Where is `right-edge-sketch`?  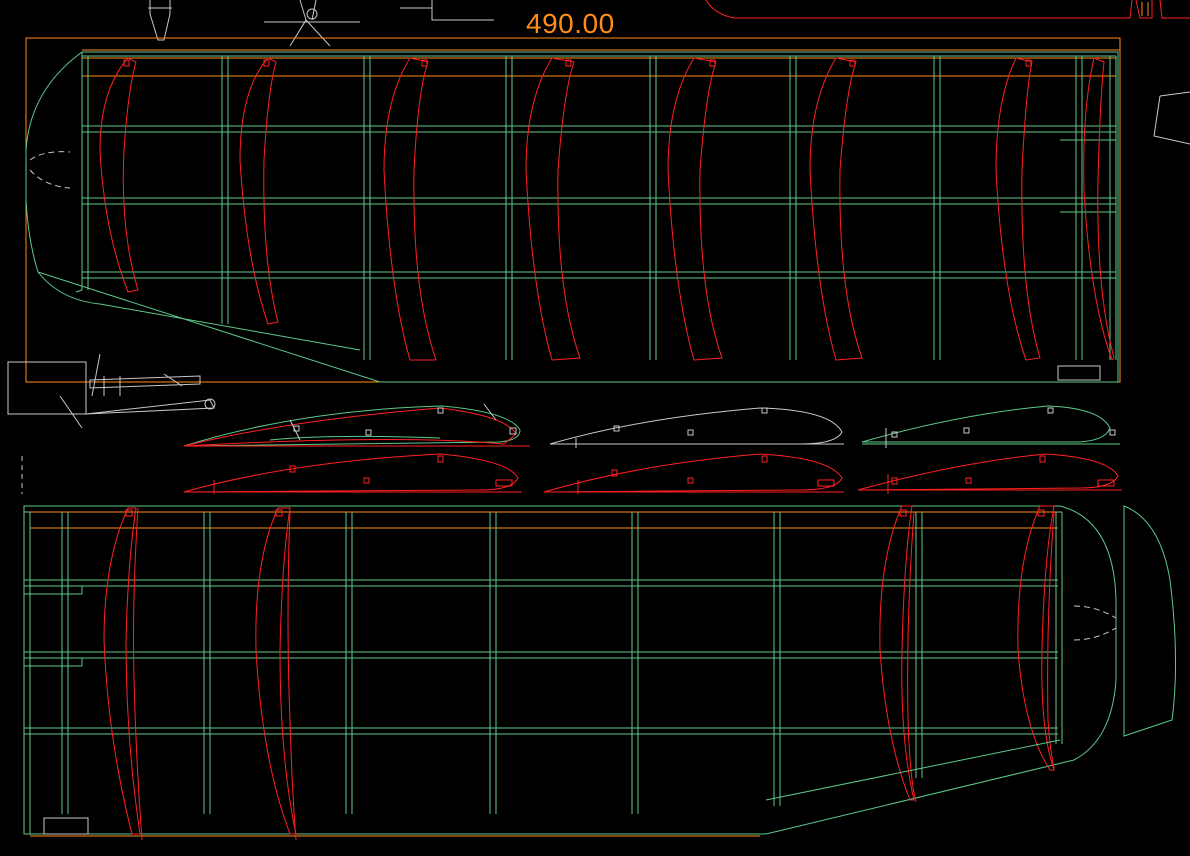
right-edge-sketch is located at coordinates (1171, 118).